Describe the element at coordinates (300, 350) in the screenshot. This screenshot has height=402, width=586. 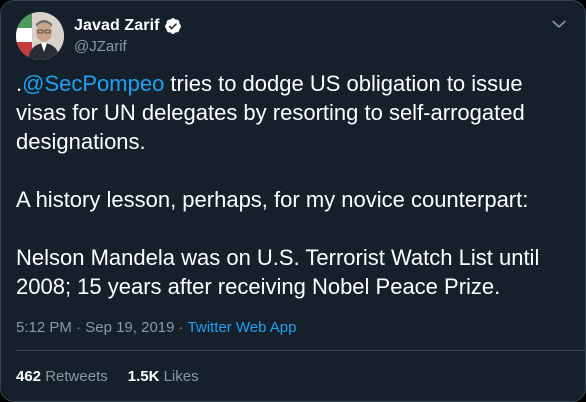
I see `divider` at that location.